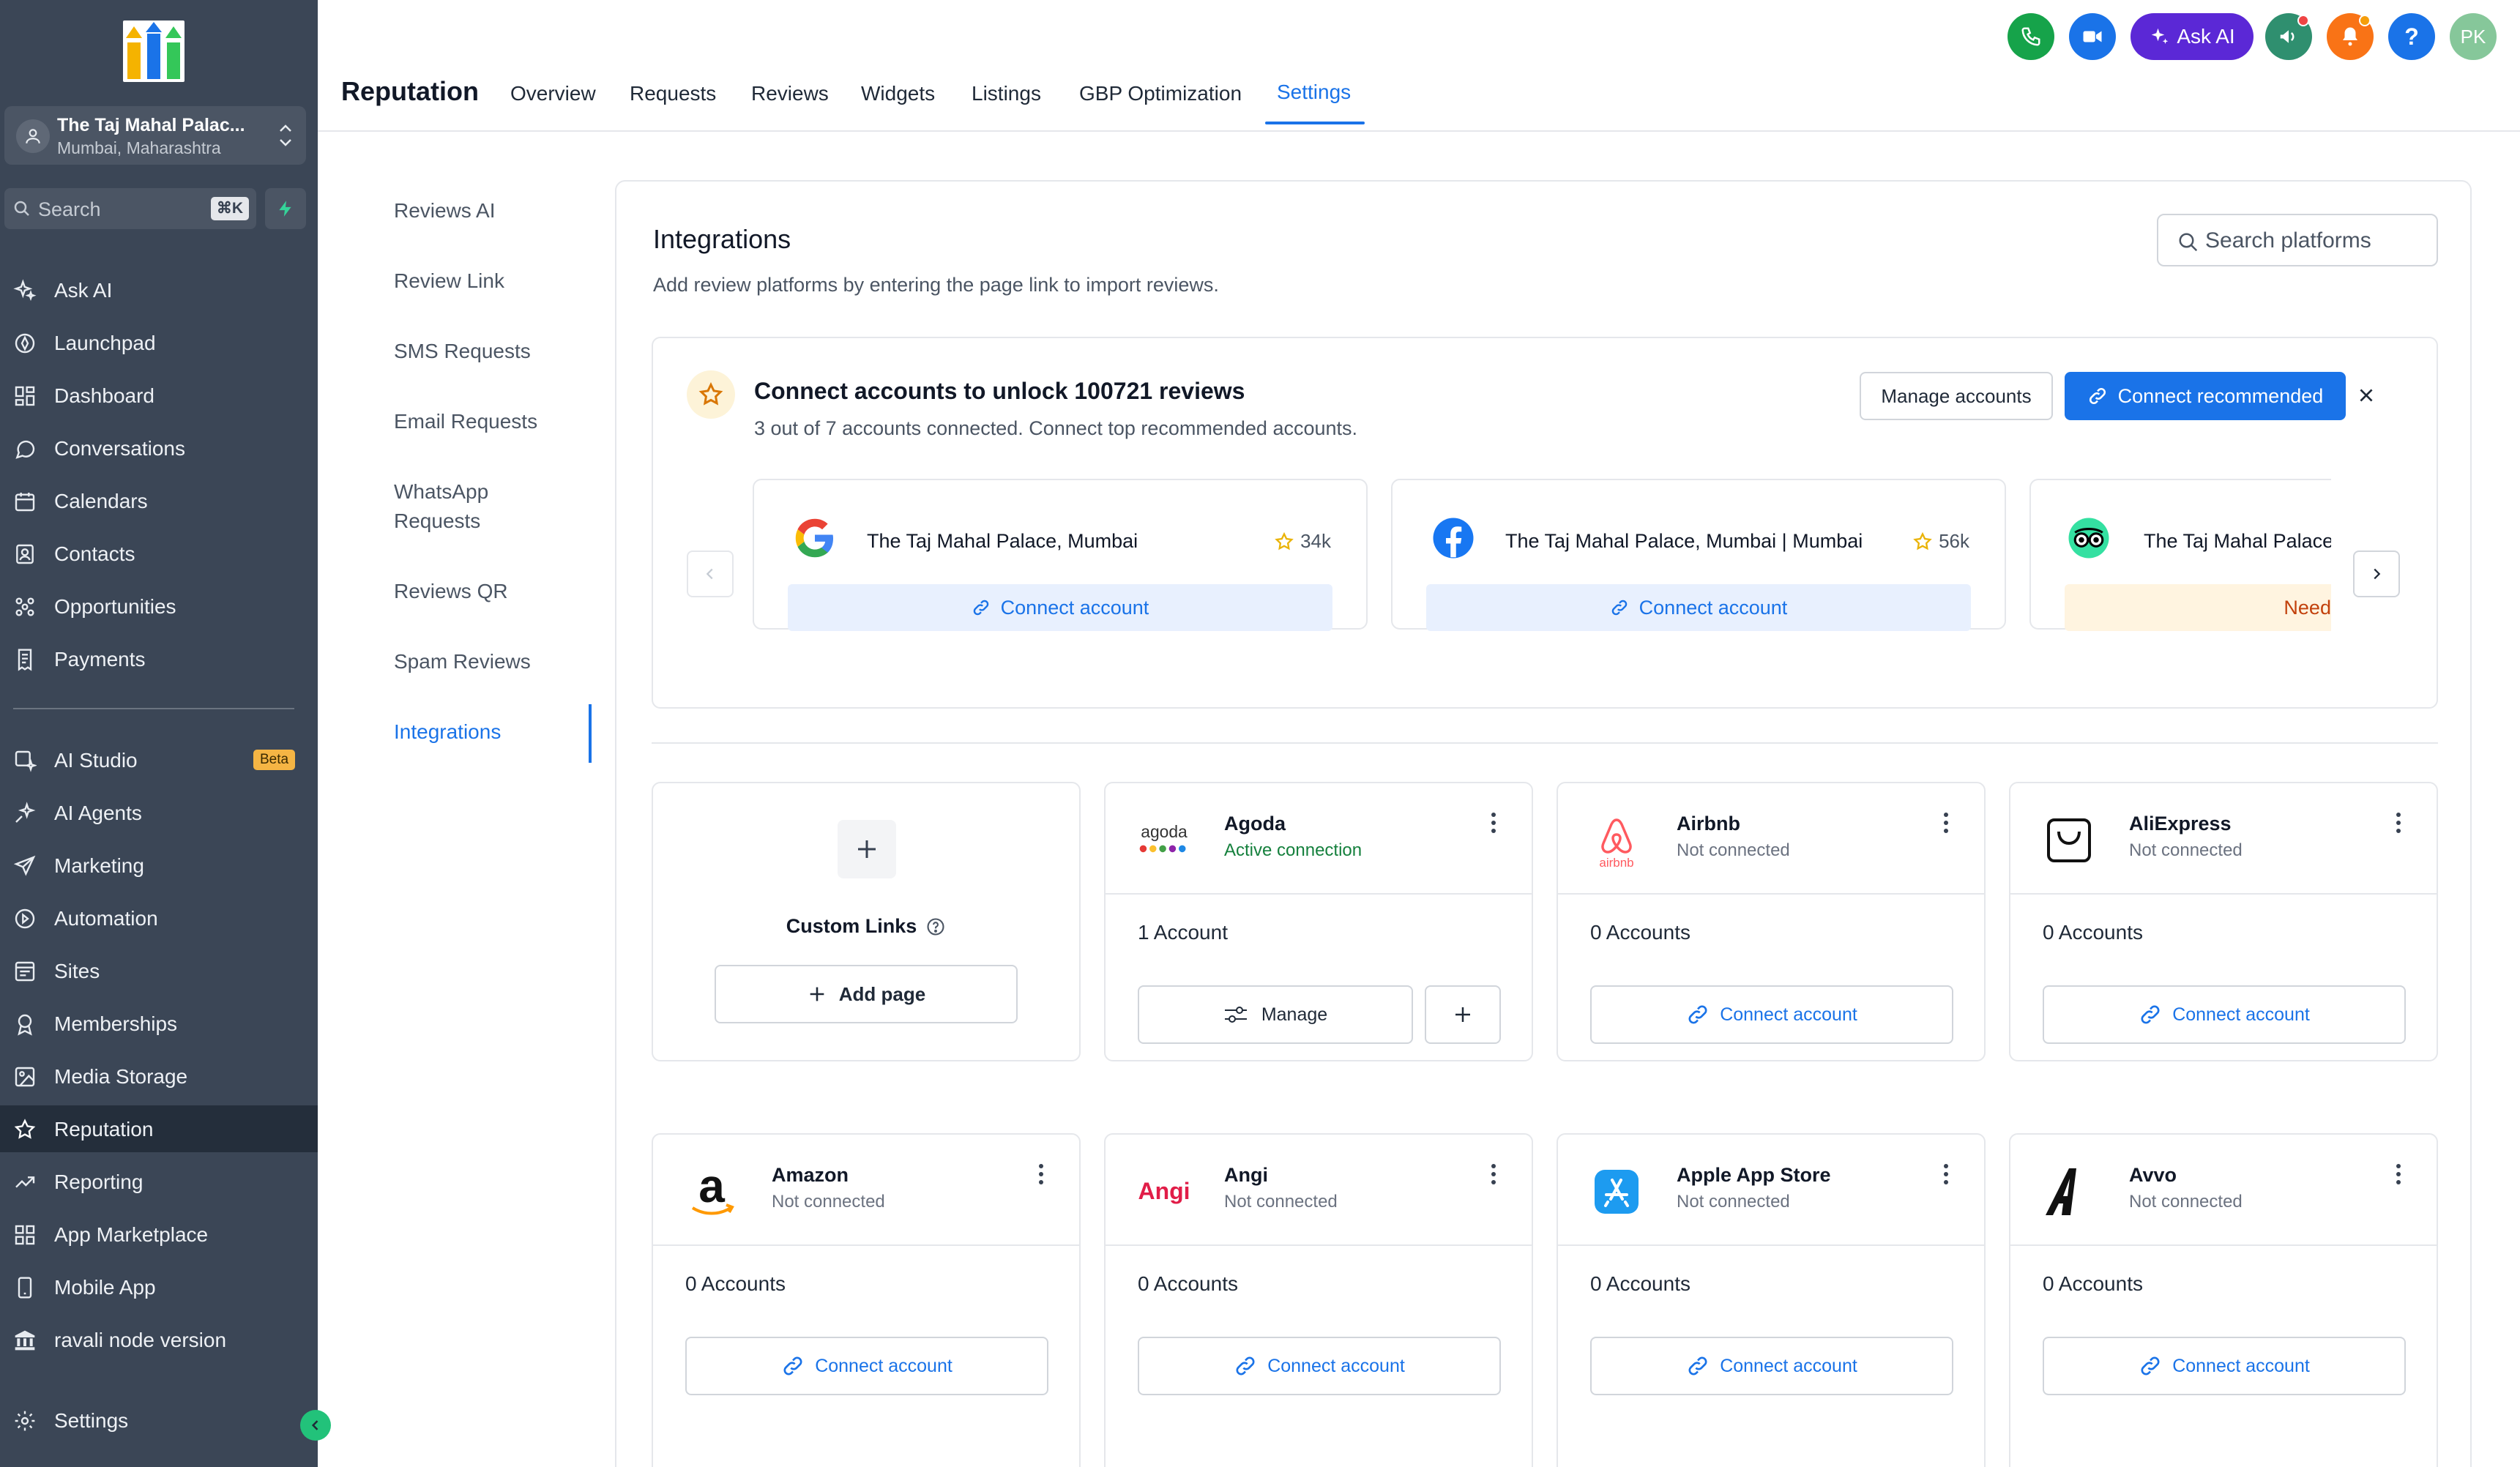 The height and width of the screenshot is (1467, 2520). Describe the element at coordinates (1275, 1014) in the screenshot. I see `manage-button: Manage` at that location.